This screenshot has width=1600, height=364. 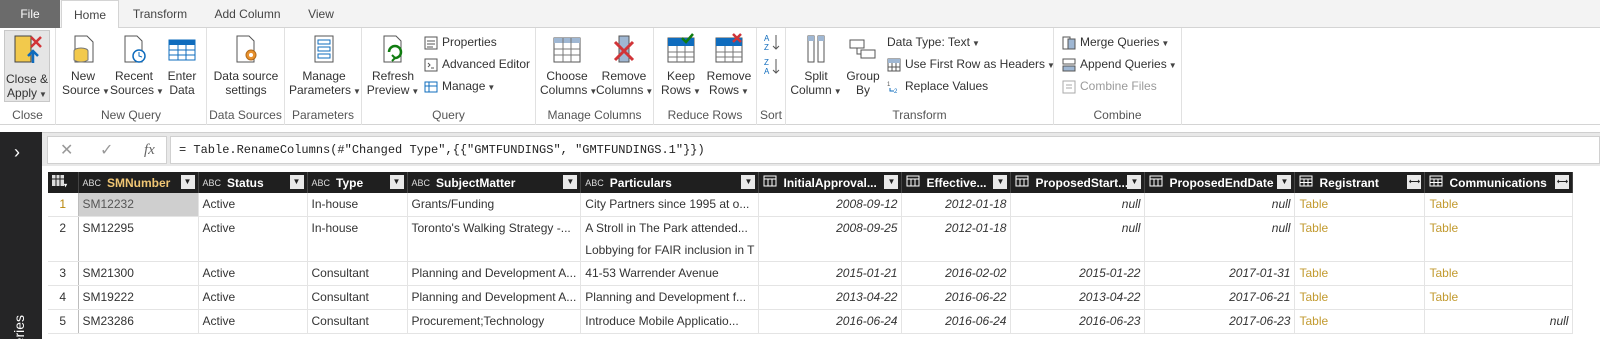 What do you see at coordinates (325, 65) in the screenshot?
I see `manage-parameters-button: Manage Parameters ▼` at bounding box center [325, 65].